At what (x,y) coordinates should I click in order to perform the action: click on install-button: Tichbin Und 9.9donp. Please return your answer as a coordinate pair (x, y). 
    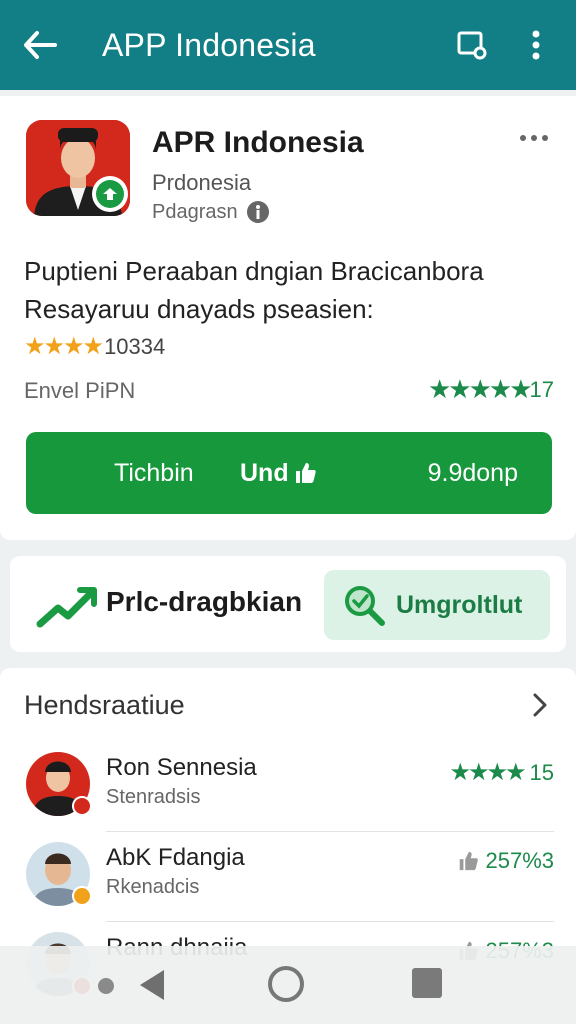
    Looking at the image, I should click on (289, 473).